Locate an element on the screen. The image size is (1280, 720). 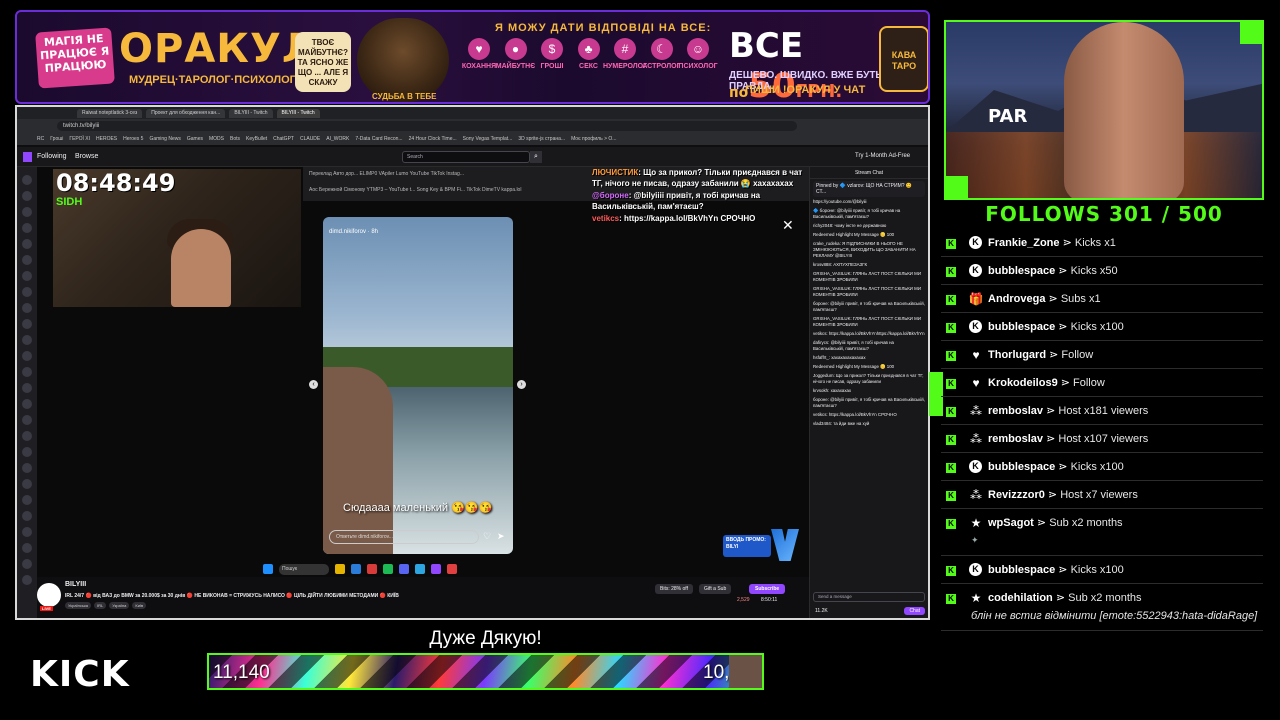
avatar is located at coordinates (49, 595).